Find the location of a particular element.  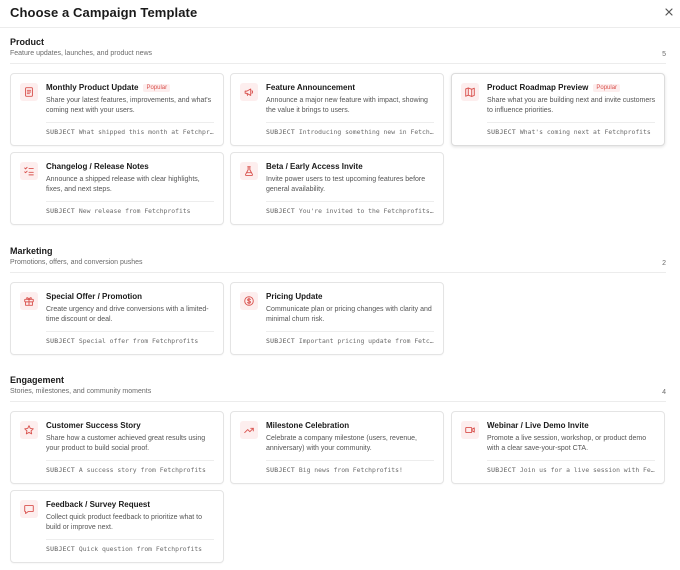

flask-icon is located at coordinates (249, 171).